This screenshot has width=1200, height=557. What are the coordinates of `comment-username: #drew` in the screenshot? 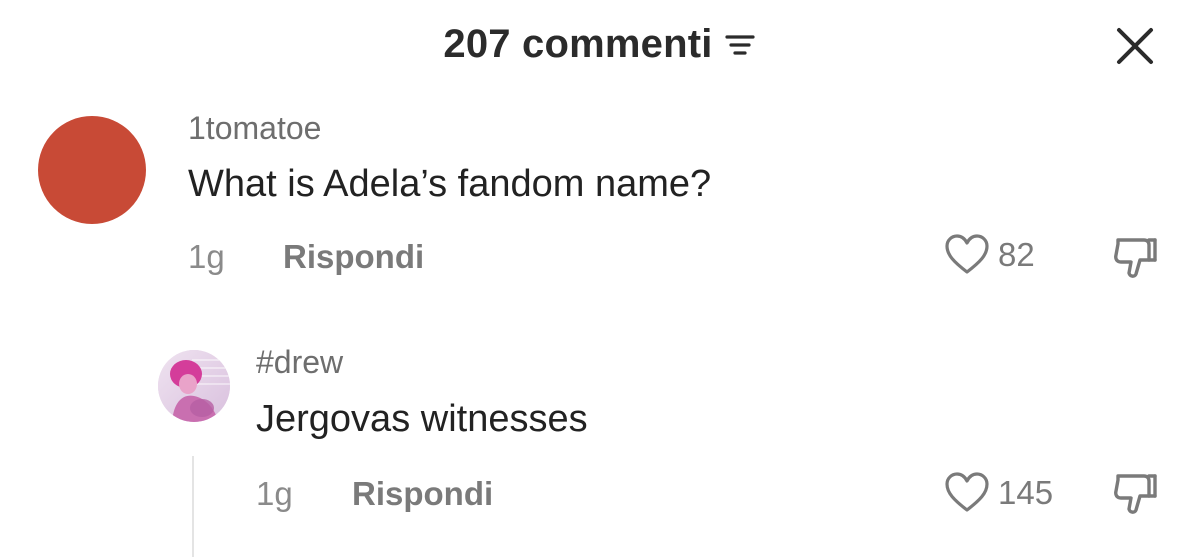 It's located at (299, 362).